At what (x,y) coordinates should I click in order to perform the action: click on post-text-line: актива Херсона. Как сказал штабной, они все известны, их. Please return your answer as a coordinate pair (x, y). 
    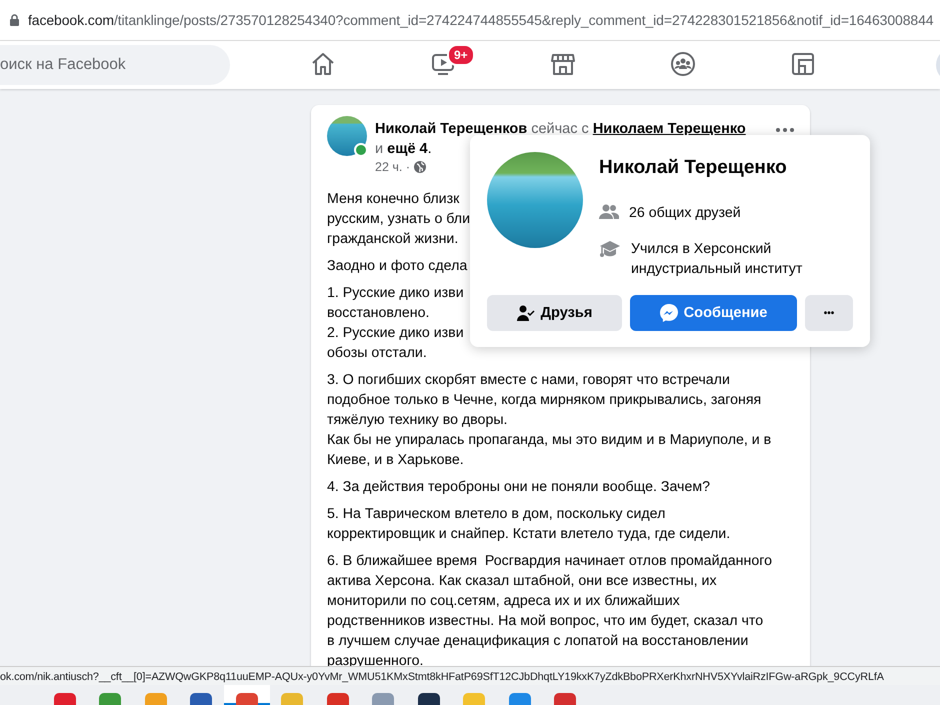
    Looking at the image, I should click on (522, 581).